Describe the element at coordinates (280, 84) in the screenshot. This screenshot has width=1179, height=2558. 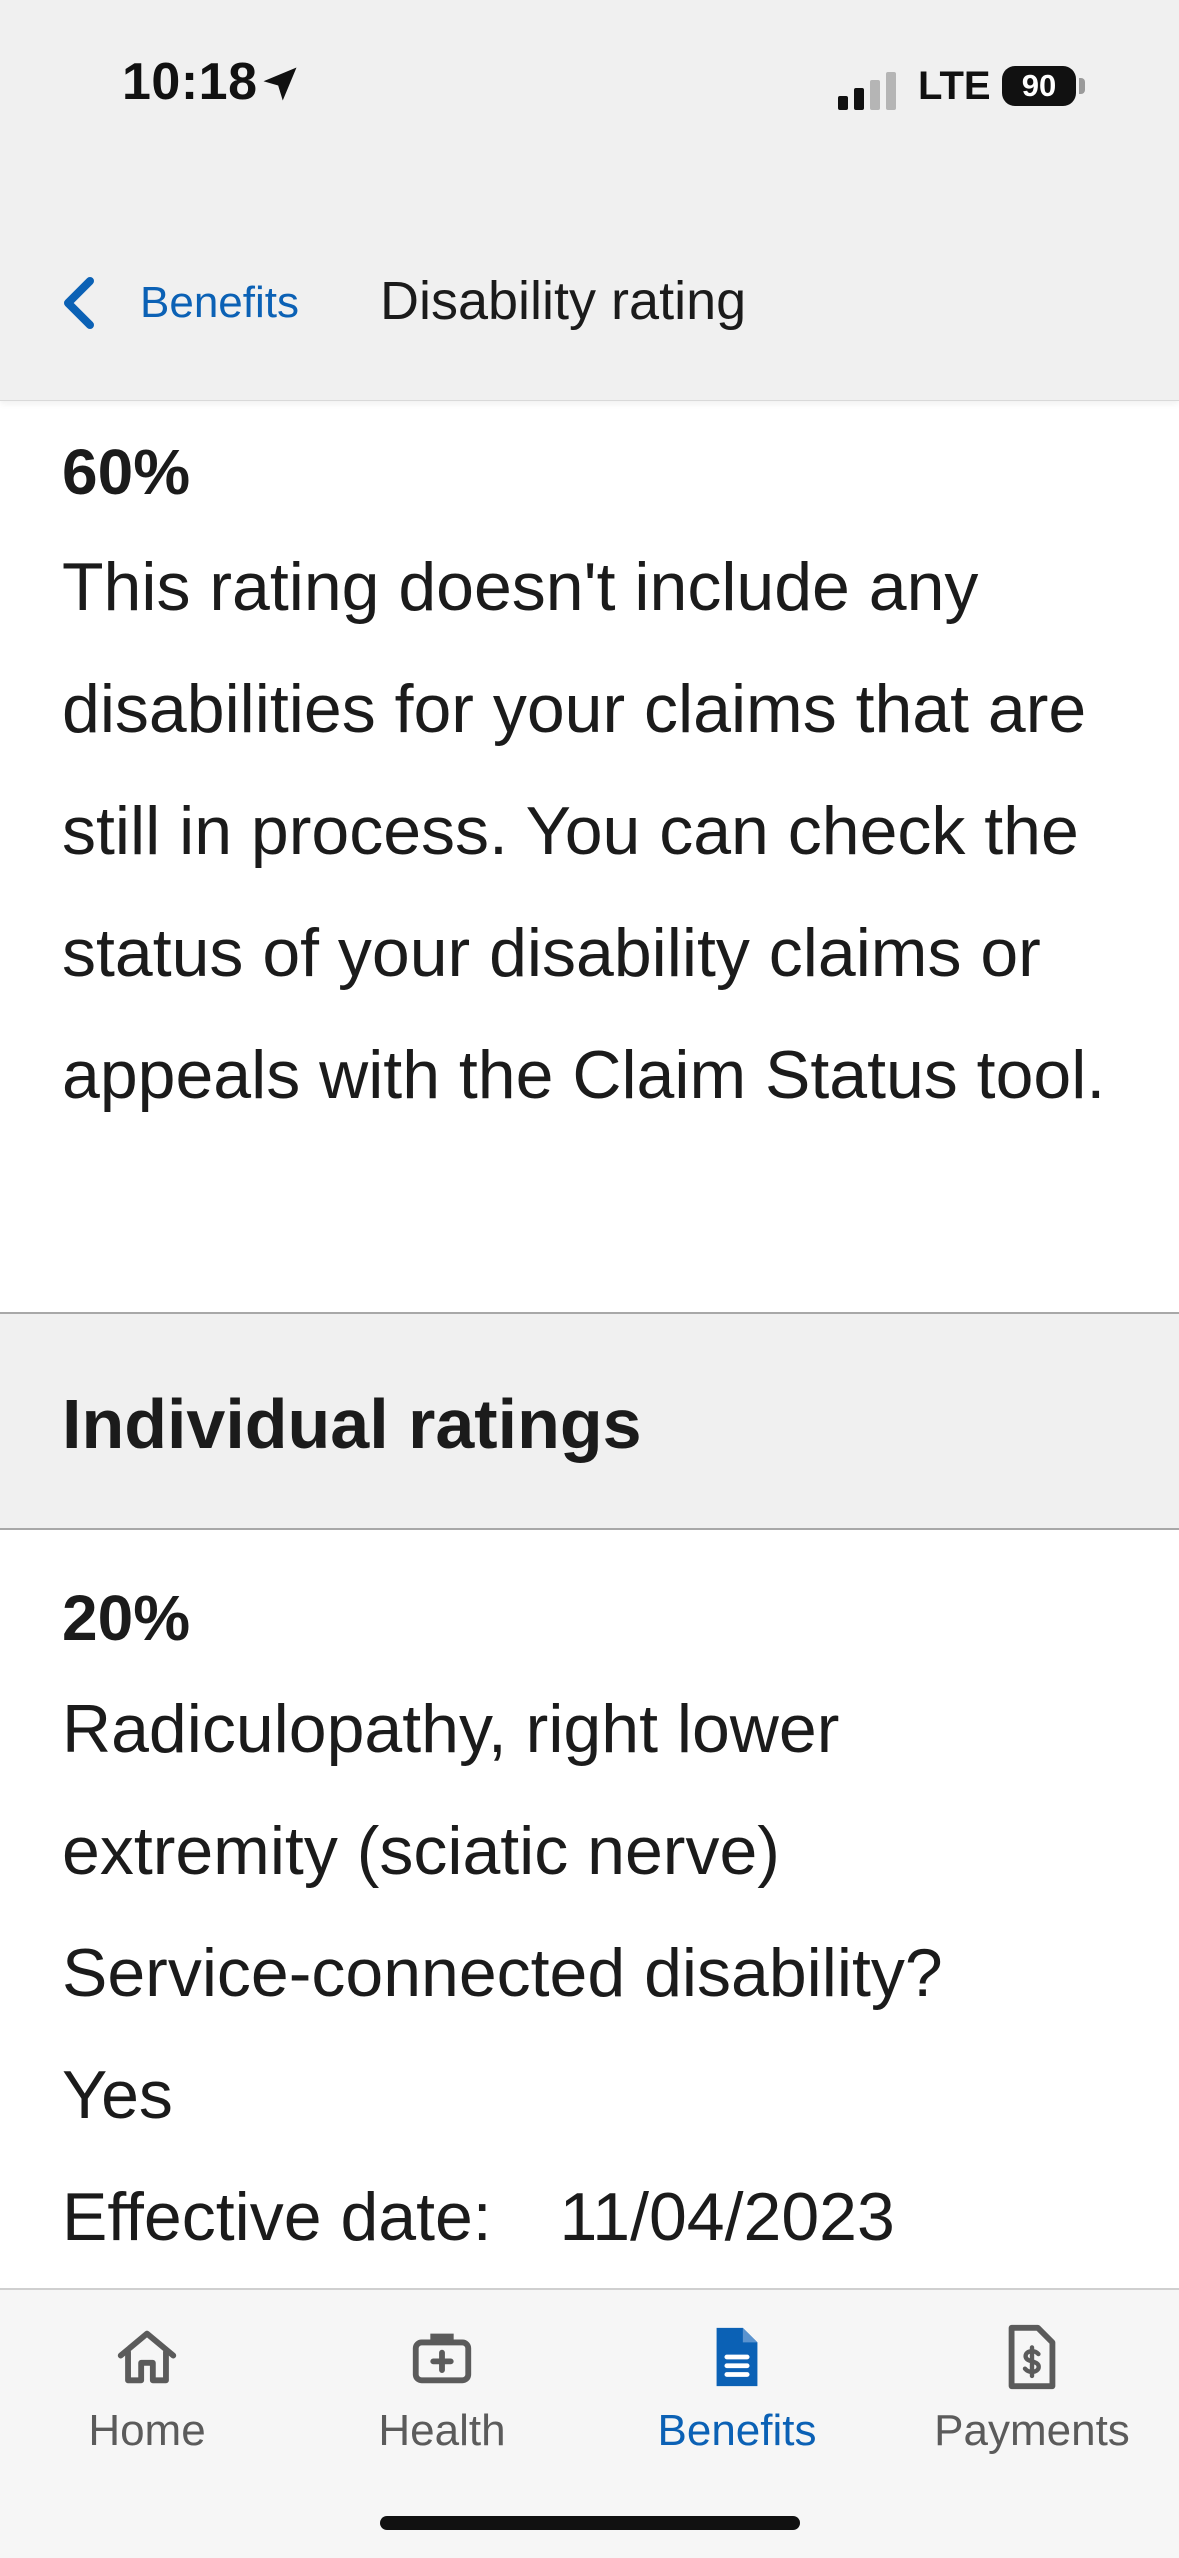
I see `location-arrow-icon` at that location.